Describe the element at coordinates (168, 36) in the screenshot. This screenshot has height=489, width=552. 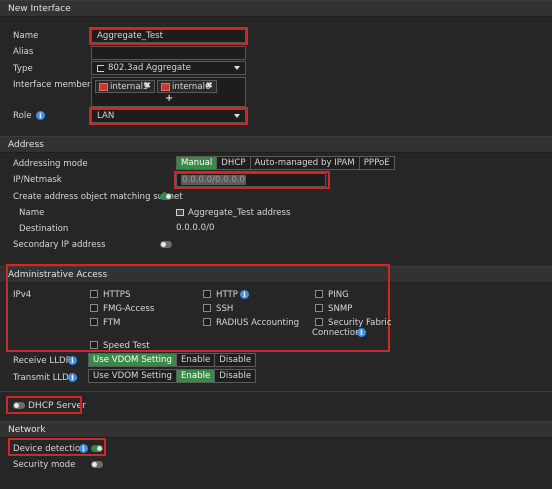
I see `name-highlight` at that location.